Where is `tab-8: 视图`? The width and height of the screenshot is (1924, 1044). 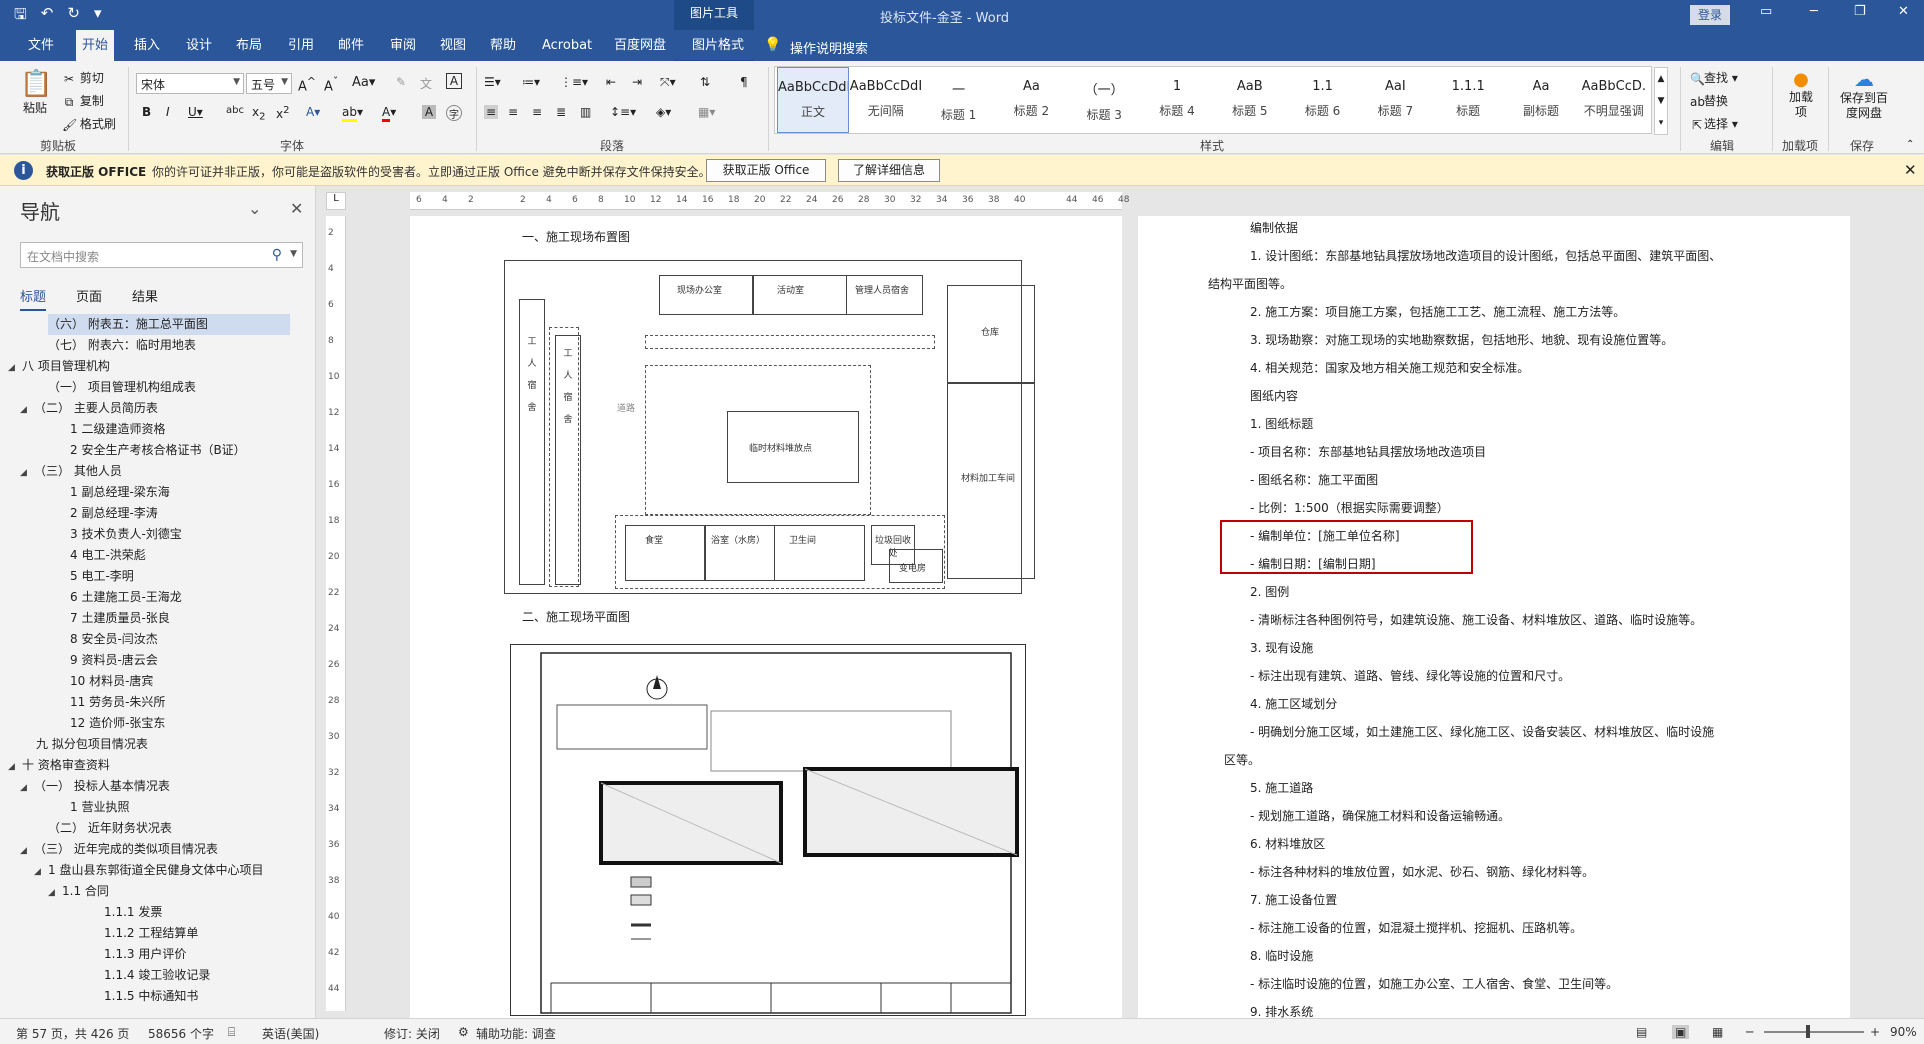
tab-8: 视图 is located at coordinates (453, 45).